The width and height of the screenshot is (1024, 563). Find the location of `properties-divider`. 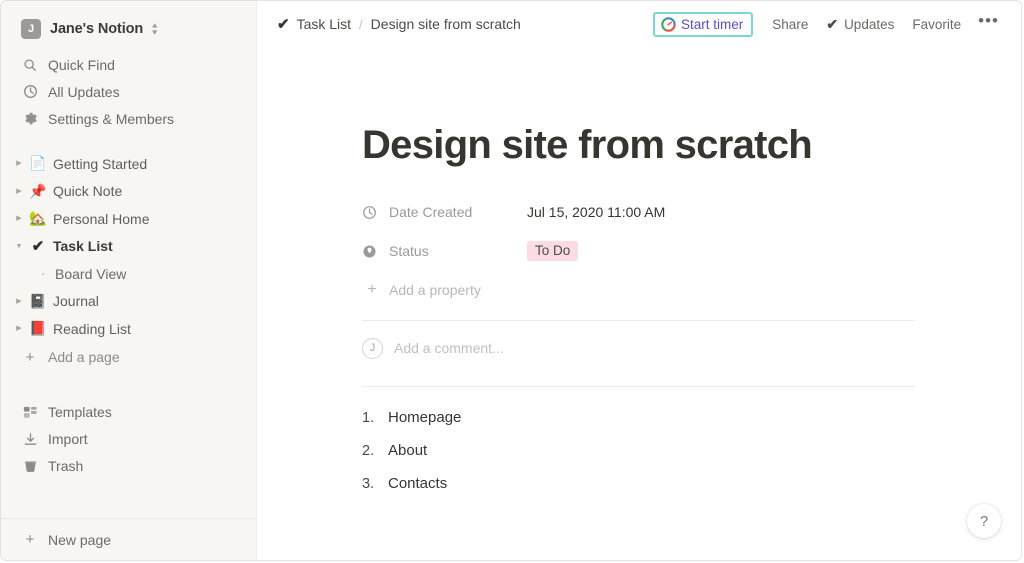

properties-divider is located at coordinates (638, 320).